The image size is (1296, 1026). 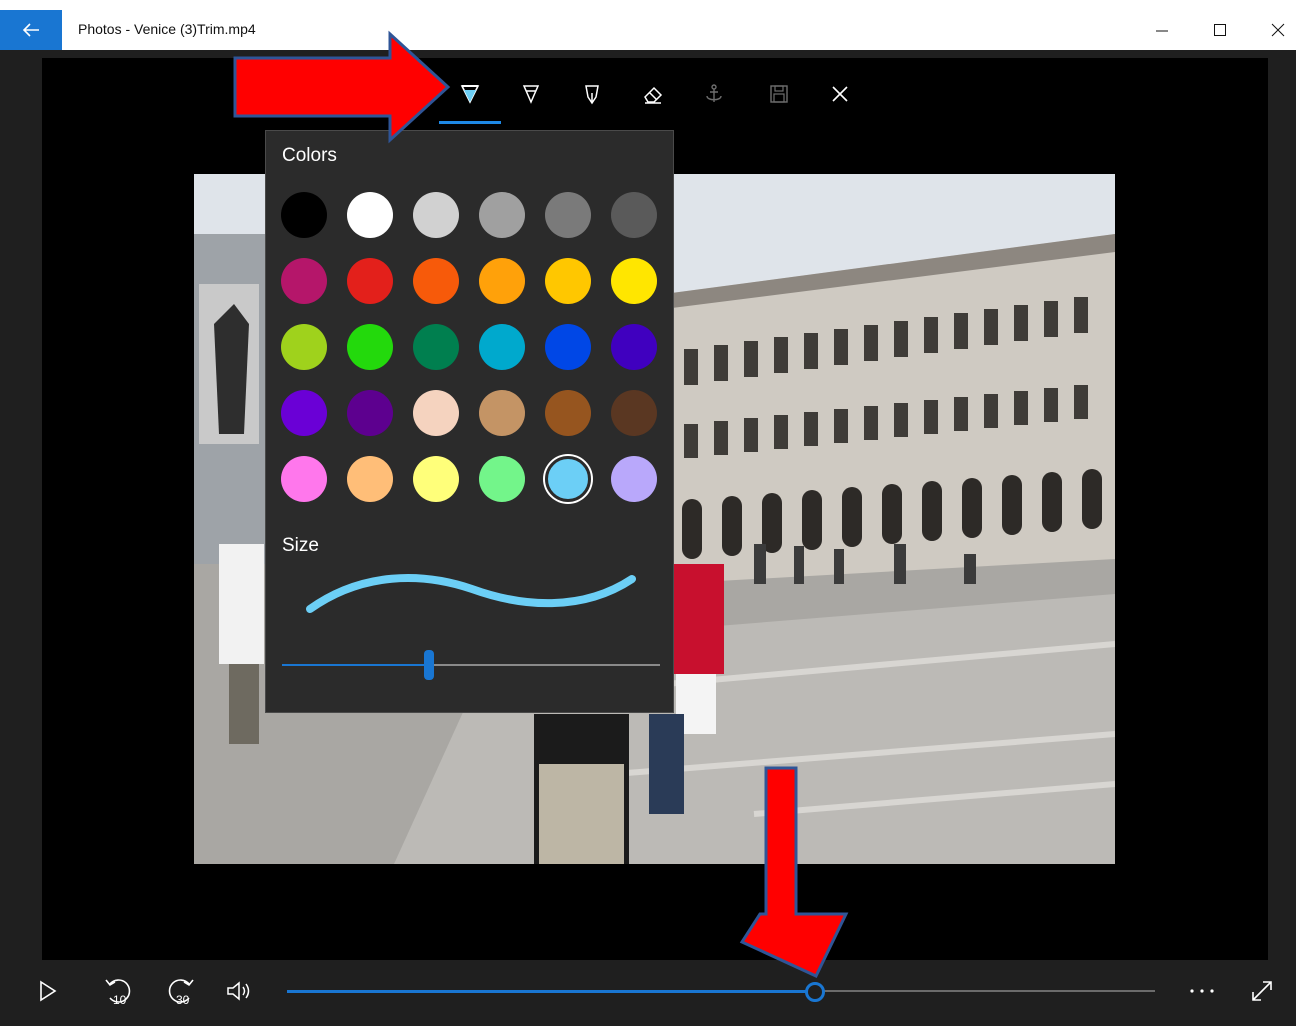 I want to click on skip-forward-button: 30, so click(x=180, y=991).